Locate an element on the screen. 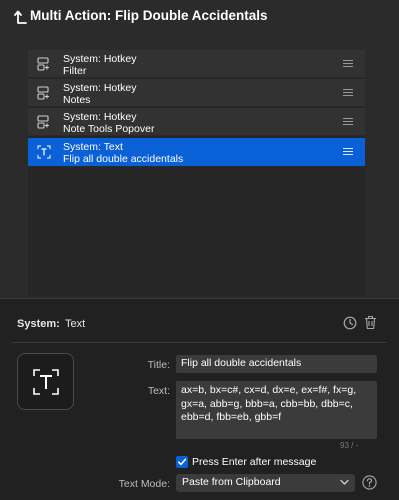  help-icon is located at coordinates (369, 482).